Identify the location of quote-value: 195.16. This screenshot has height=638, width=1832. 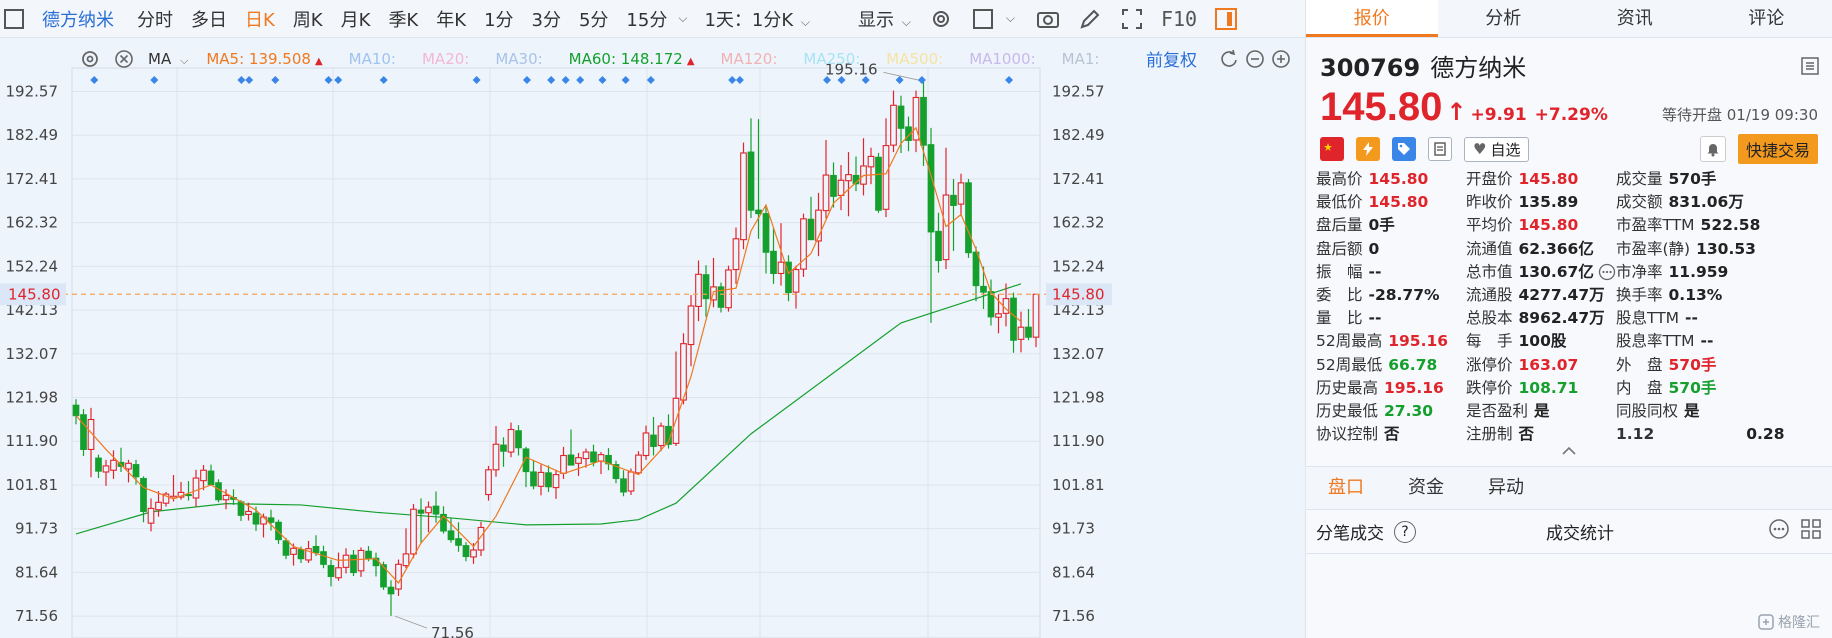
(1414, 387).